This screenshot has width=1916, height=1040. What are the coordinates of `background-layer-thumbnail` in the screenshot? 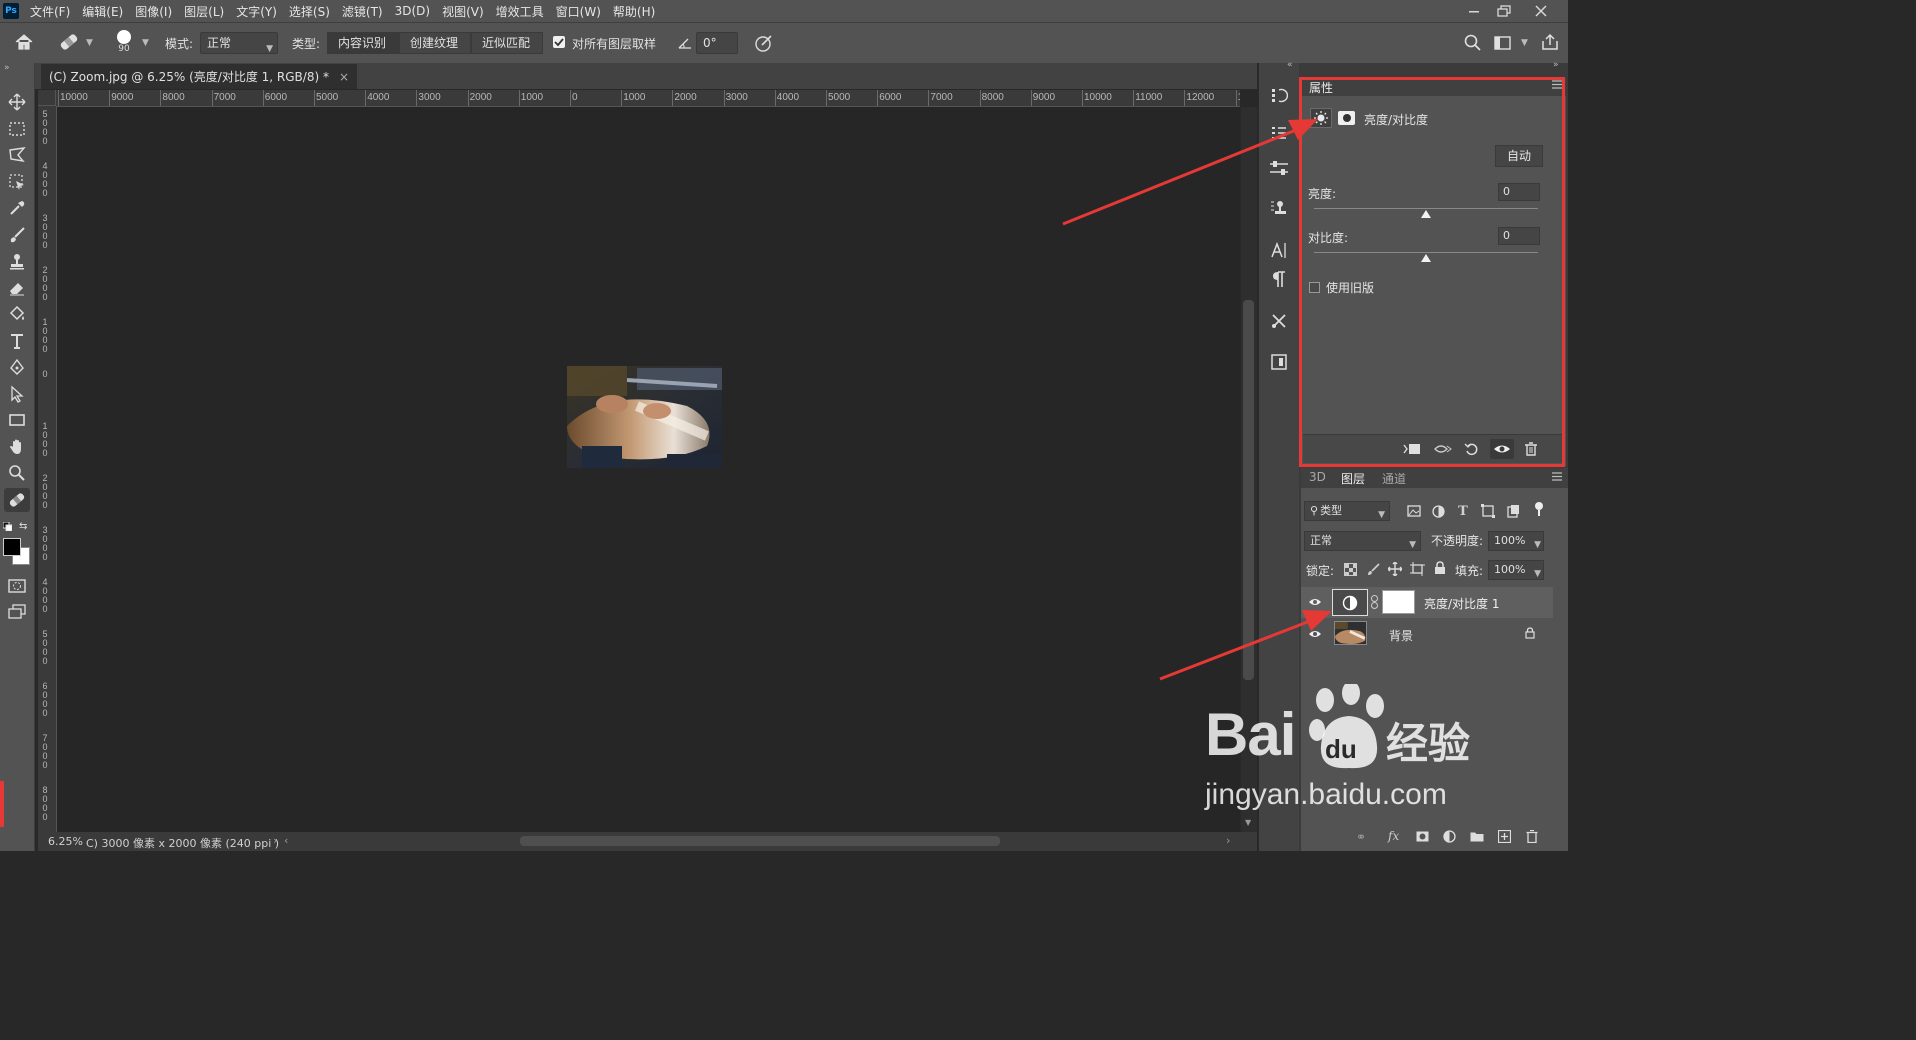 It's located at (1350, 633).